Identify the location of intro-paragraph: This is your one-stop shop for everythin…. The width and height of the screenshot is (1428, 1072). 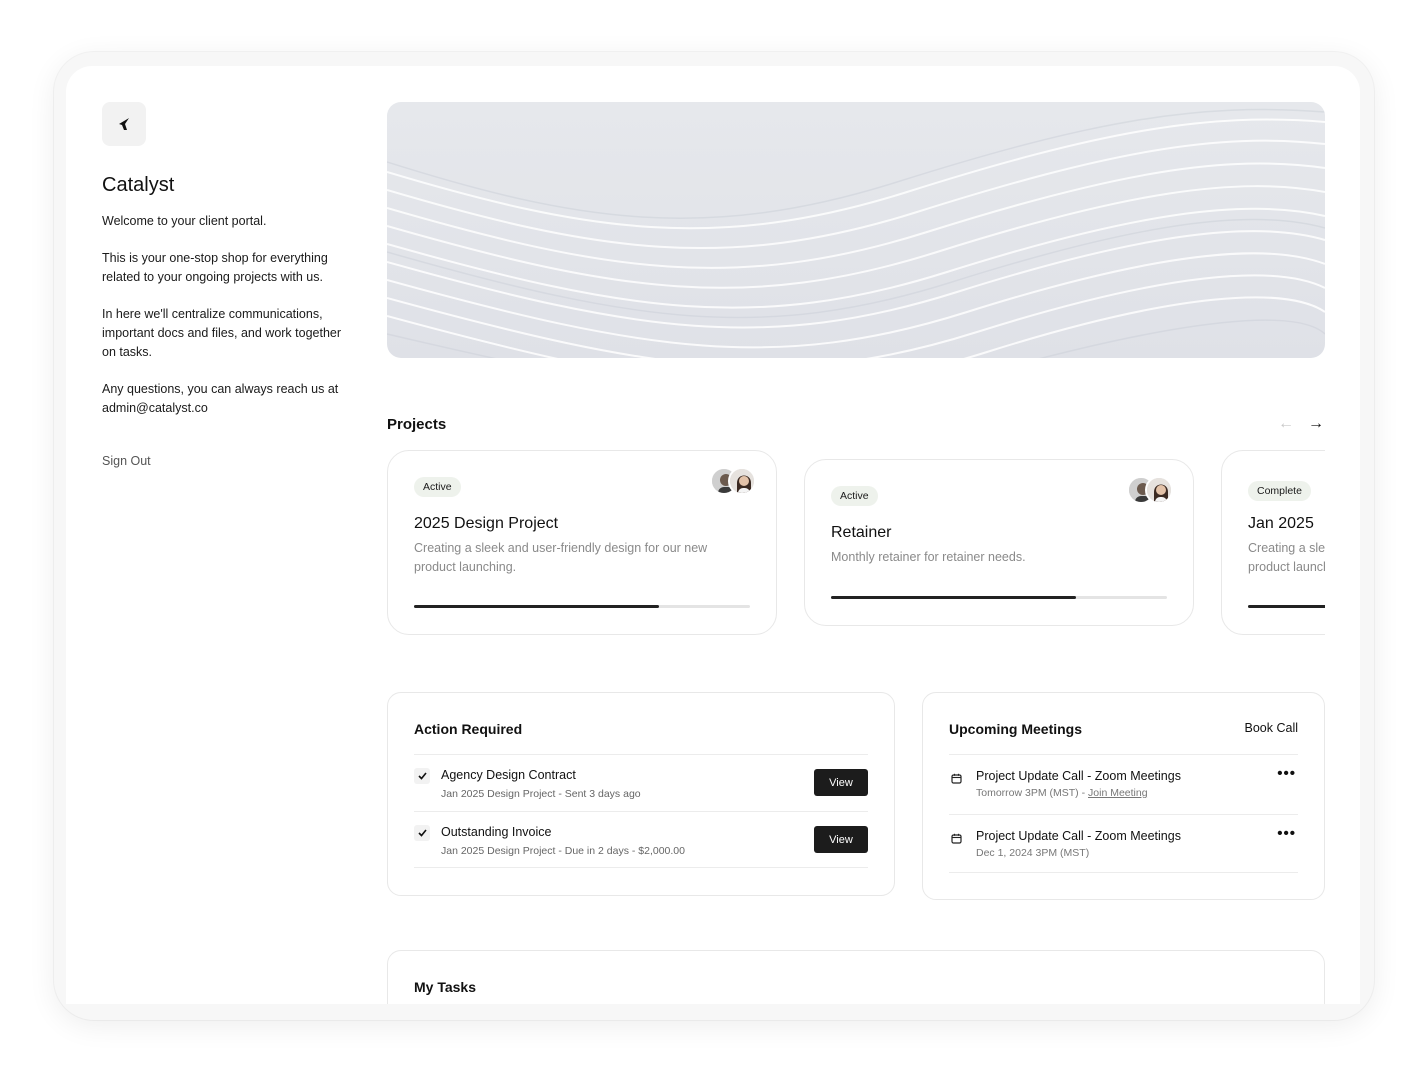
(215, 267).